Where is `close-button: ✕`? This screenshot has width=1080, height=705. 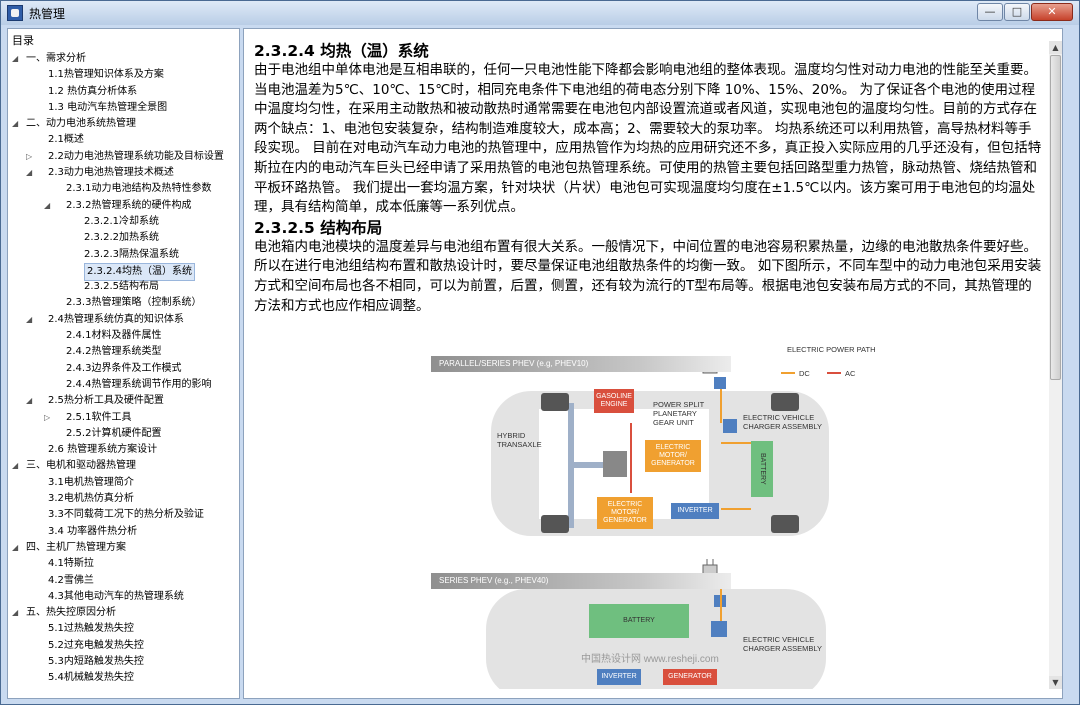 close-button: ✕ is located at coordinates (1052, 12).